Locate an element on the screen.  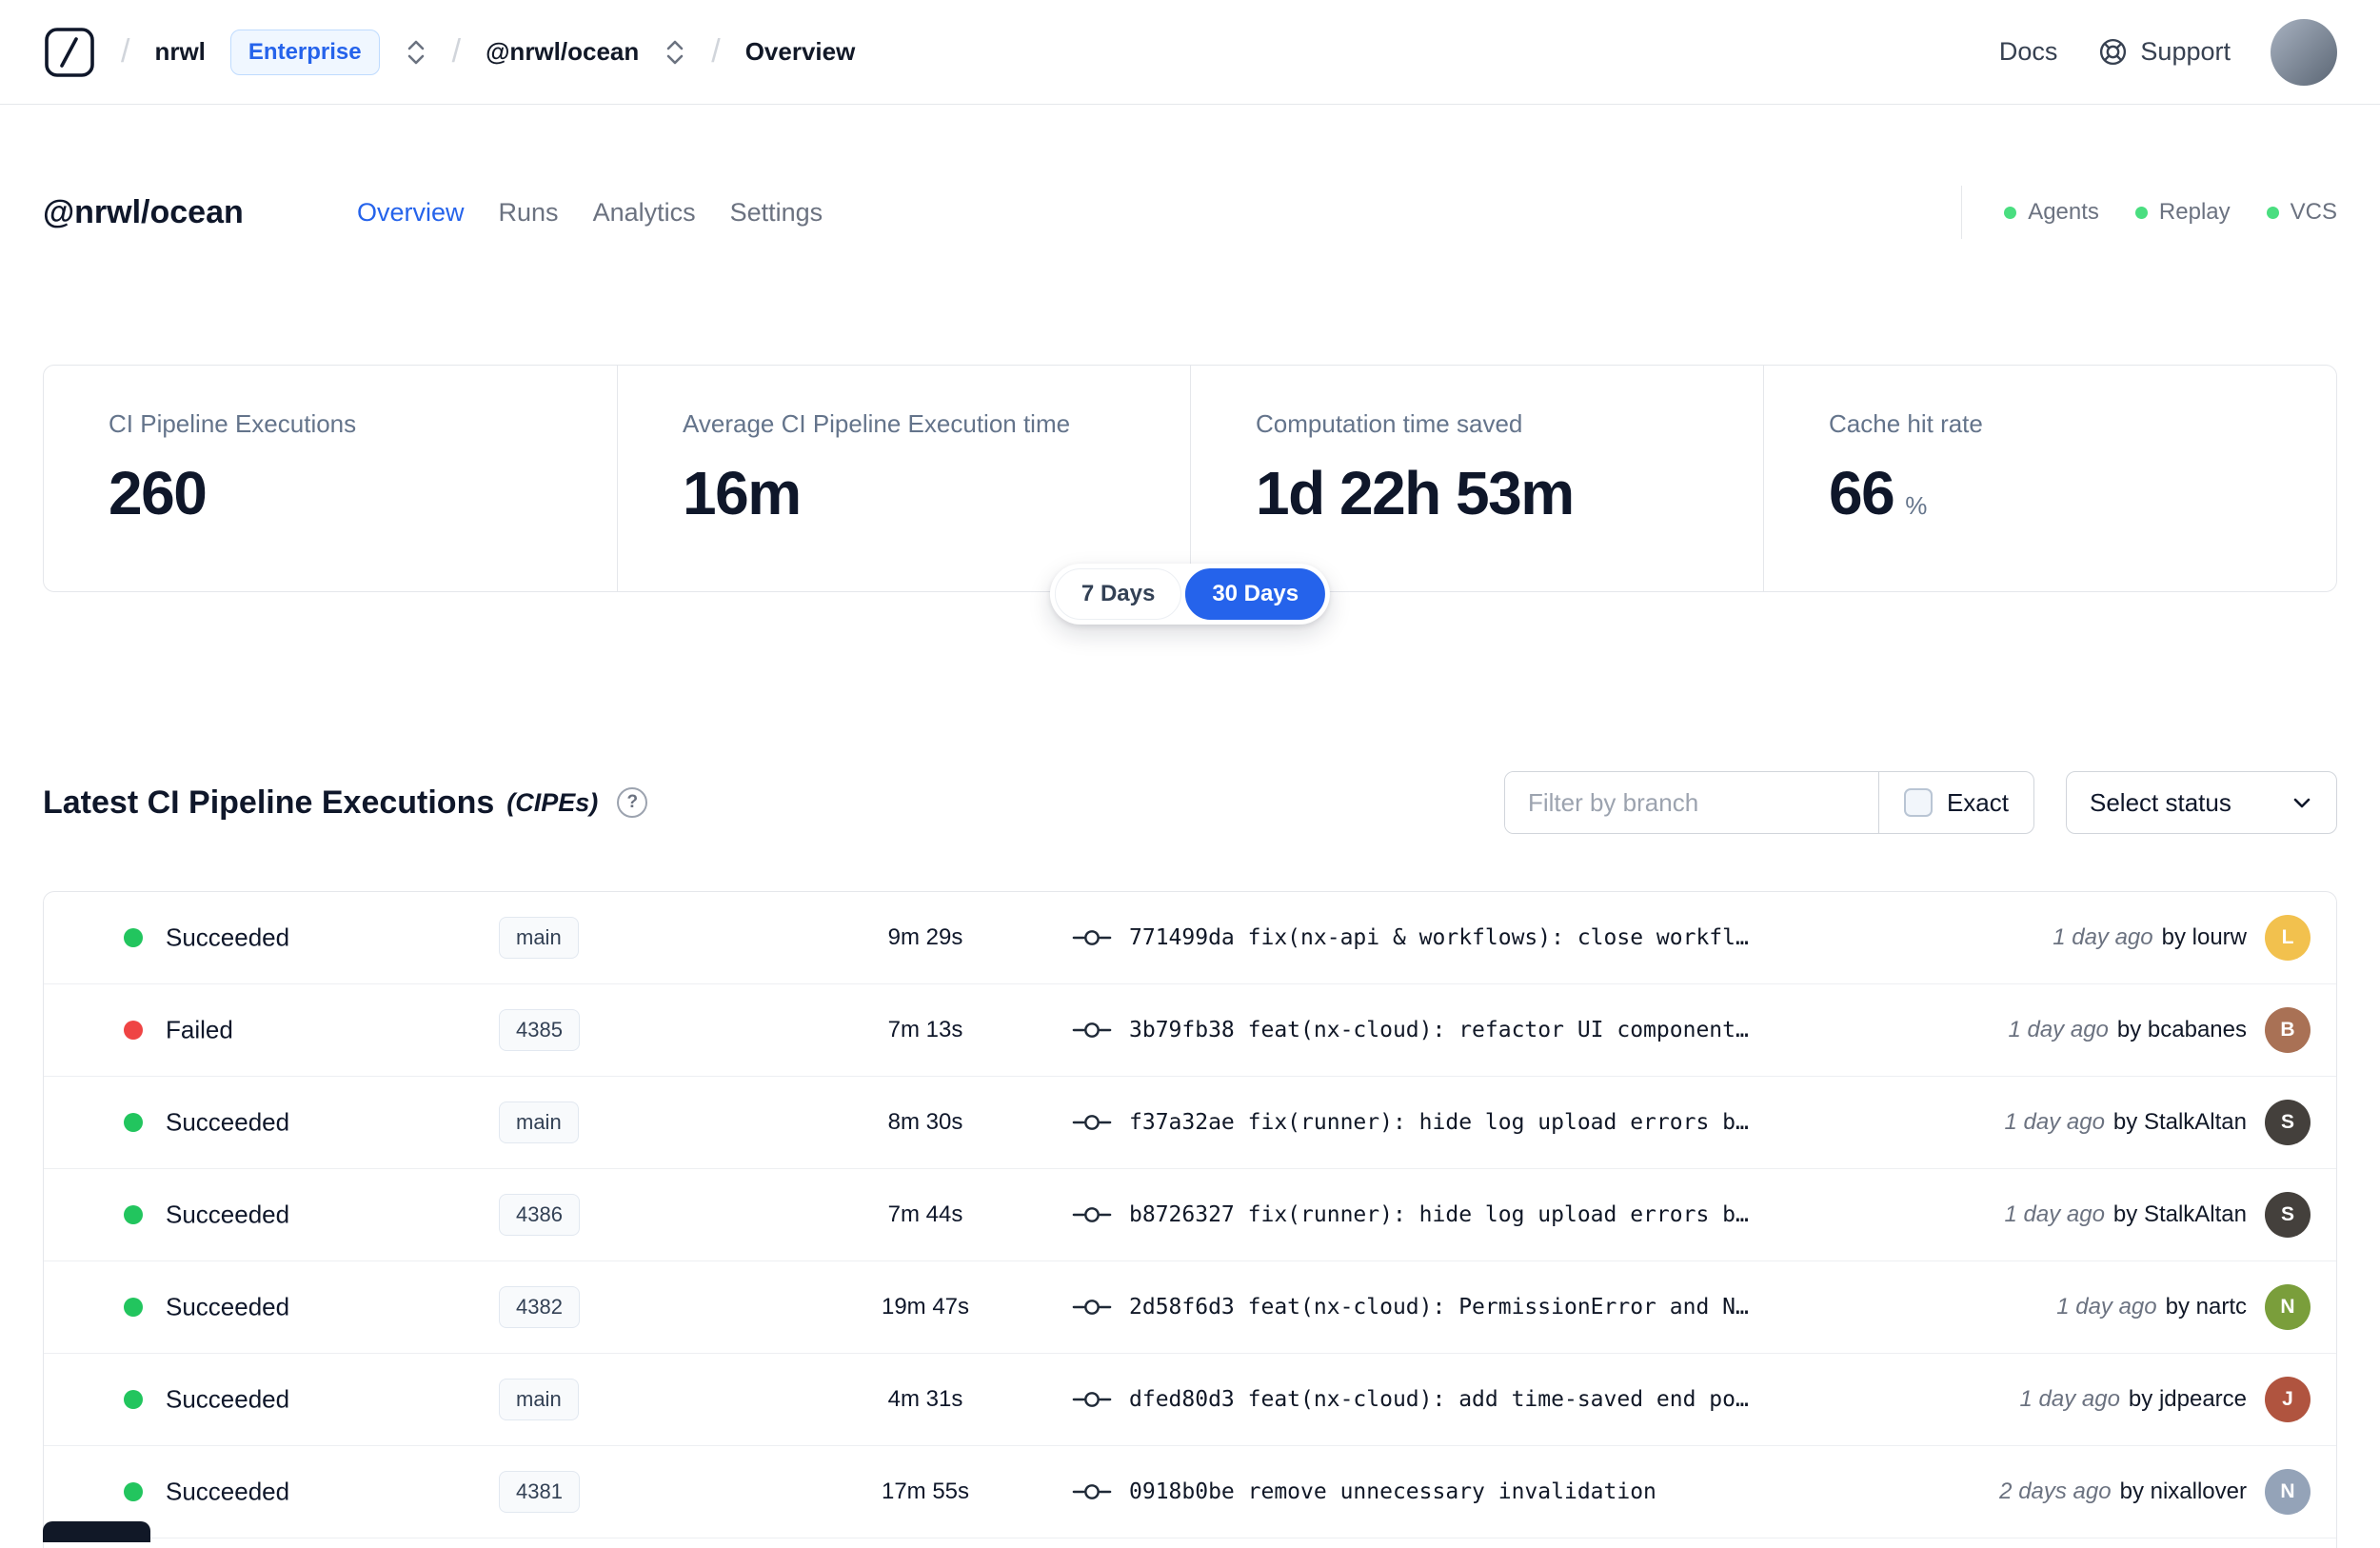
date-range-toggle: 7 Days 30 Days is located at coordinates (1190, 594).